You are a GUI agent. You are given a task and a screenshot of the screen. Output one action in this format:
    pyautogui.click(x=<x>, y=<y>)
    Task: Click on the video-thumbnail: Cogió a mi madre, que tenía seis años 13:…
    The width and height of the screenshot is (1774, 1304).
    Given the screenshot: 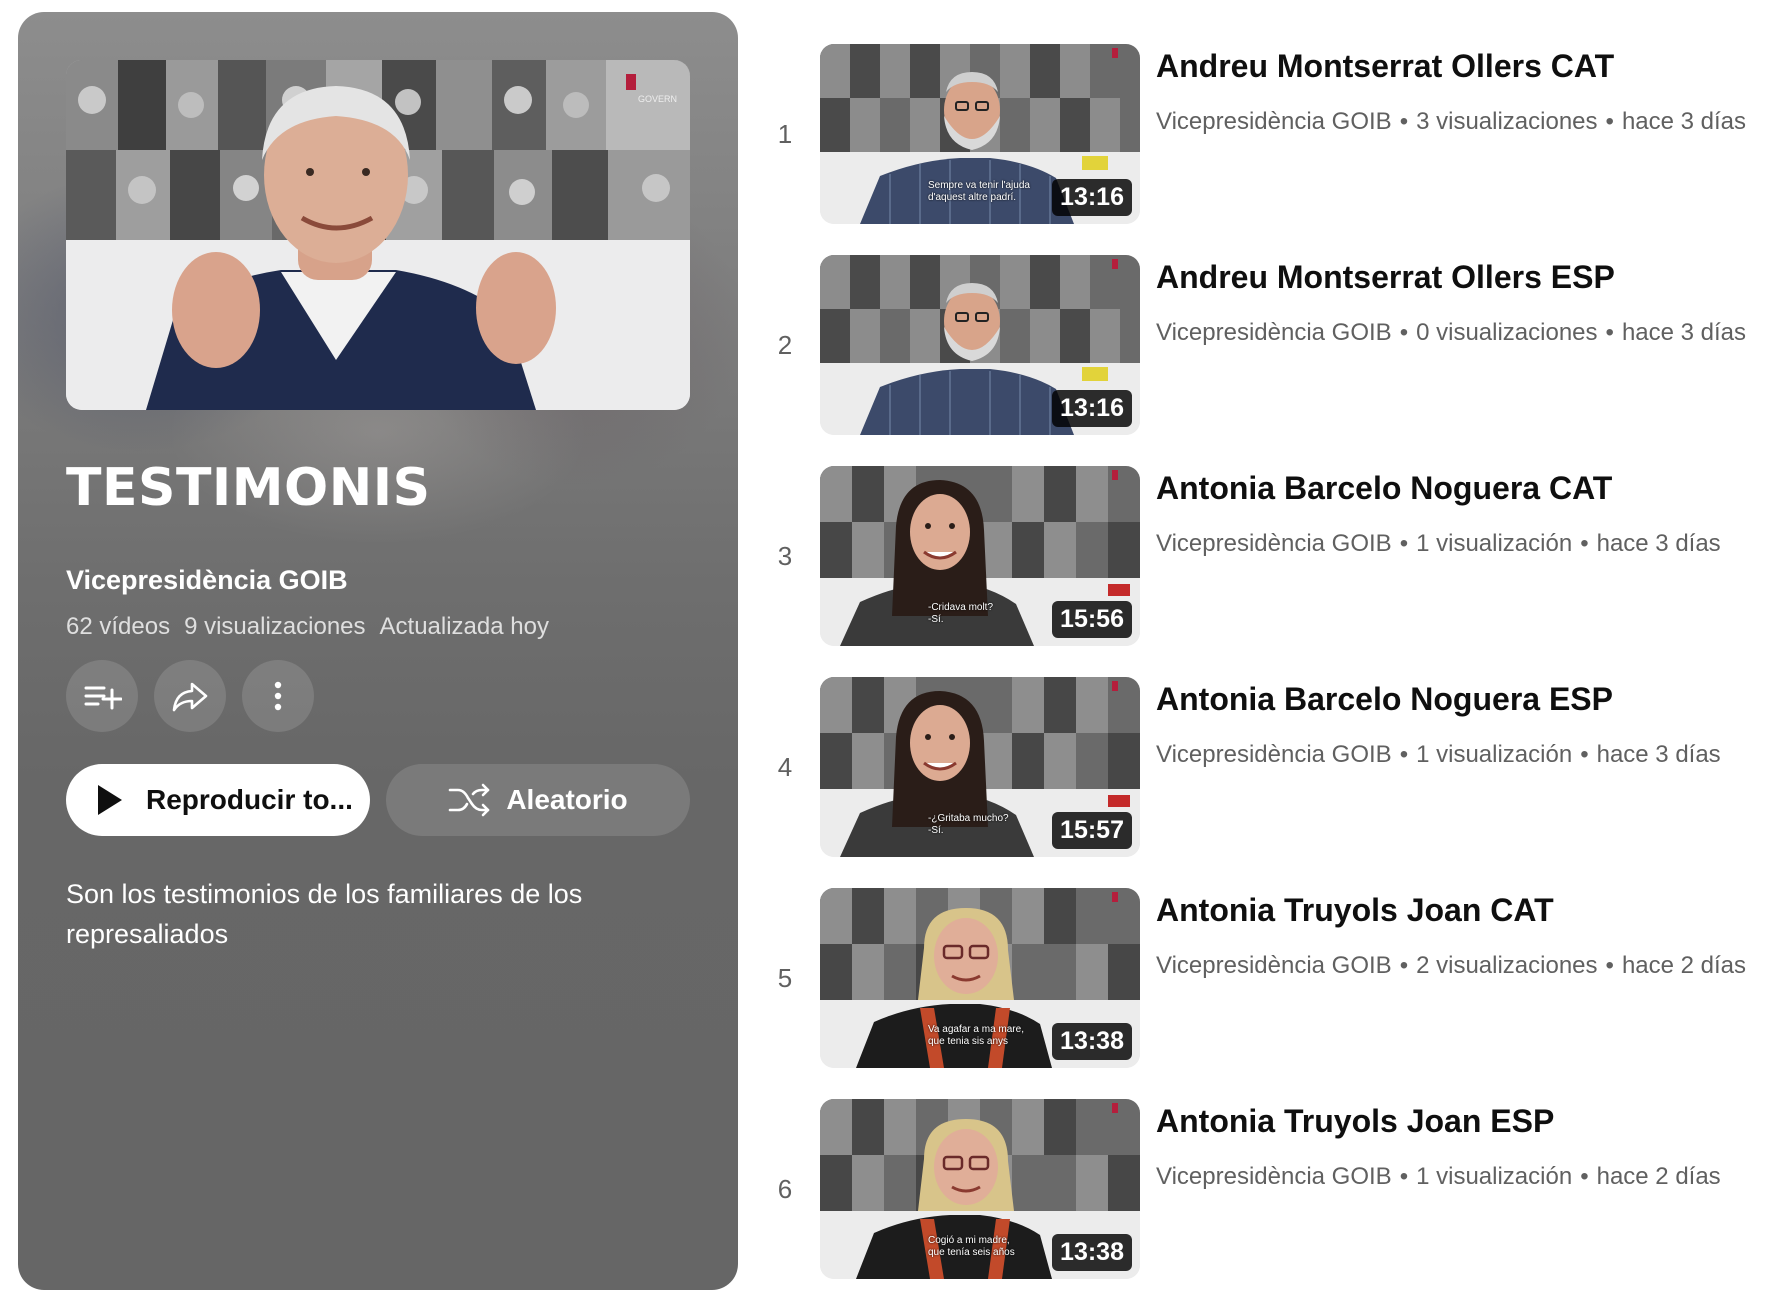 What is the action you would take?
    pyautogui.click(x=980, y=1189)
    